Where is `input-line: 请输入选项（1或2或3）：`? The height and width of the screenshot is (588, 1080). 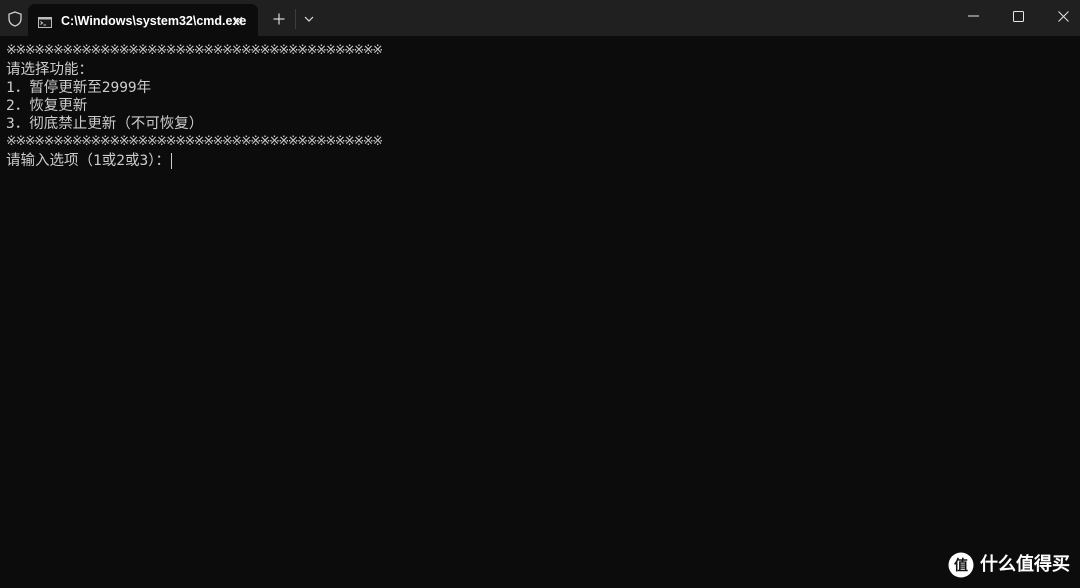
input-line: 请输入选项（1或2或3）： is located at coordinates (89, 161).